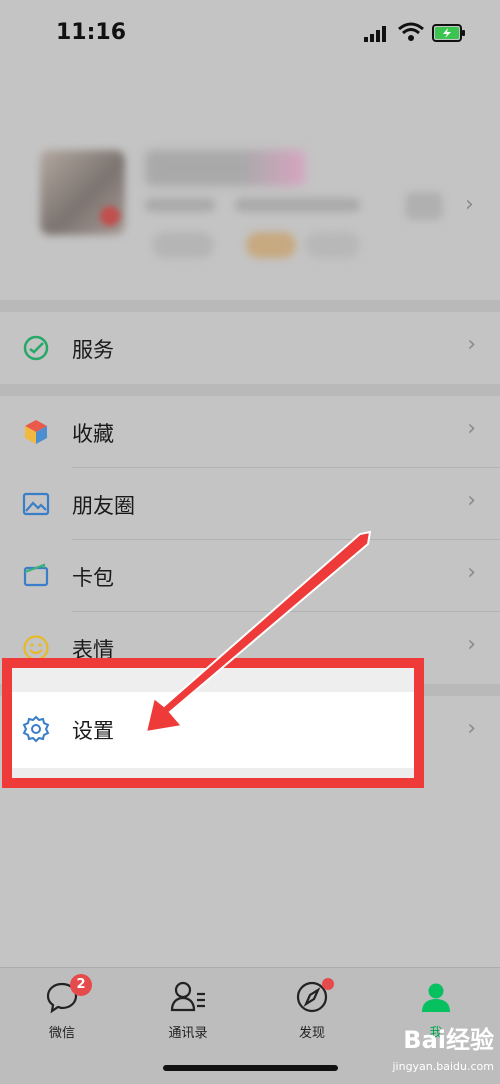 The width and height of the screenshot is (500, 1084). I want to click on tab-contacts: 通讯录, so click(188, 1010).